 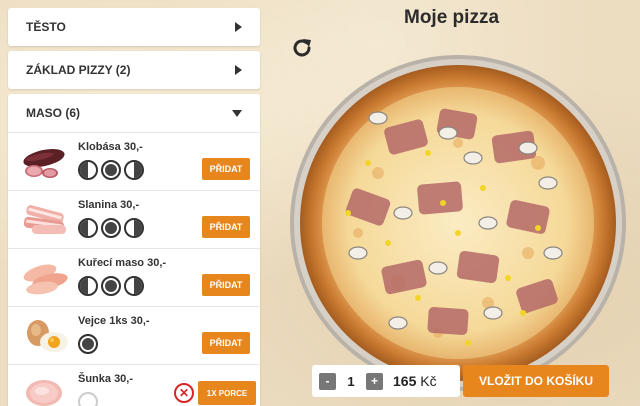 I want to click on category-zaklad-pizzy: ZÁKLAD PIZZY (2), so click(x=134, y=70).